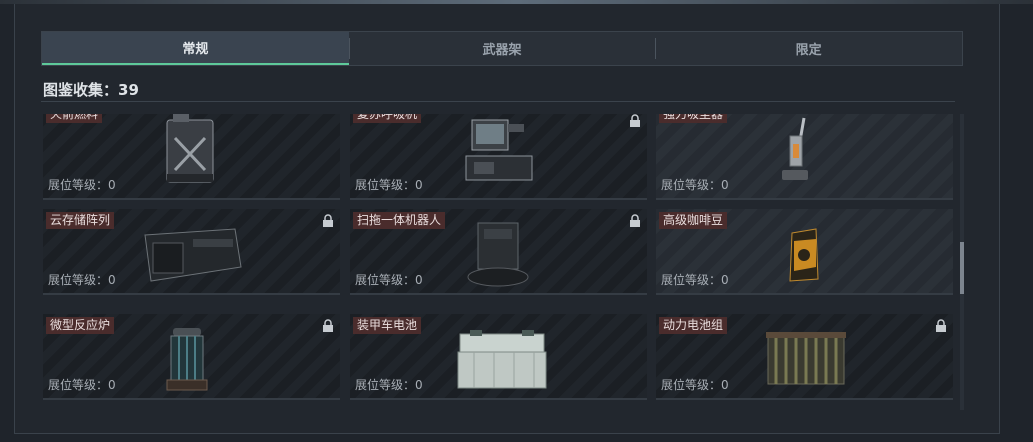 The image size is (1033, 442). What do you see at coordinates (693, 118) in the screenshot?
I see `item-name: 强力吸尘器` at bounding box center [693, 118].